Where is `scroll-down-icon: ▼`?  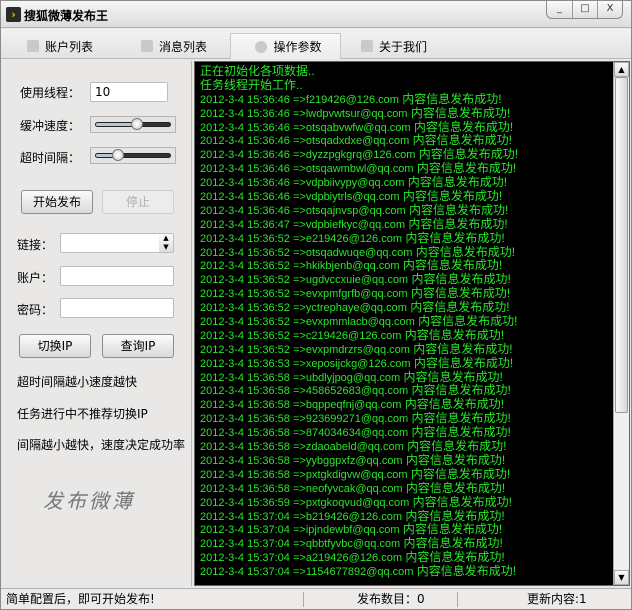 scroll-down-icon: ▼ is located at coordinates (621, 577).